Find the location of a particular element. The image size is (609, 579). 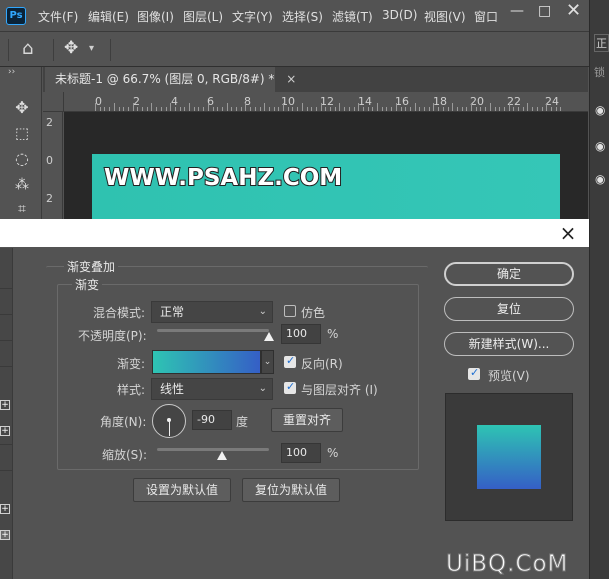

reset-button: 复位 is located at coordinates (509, 309).